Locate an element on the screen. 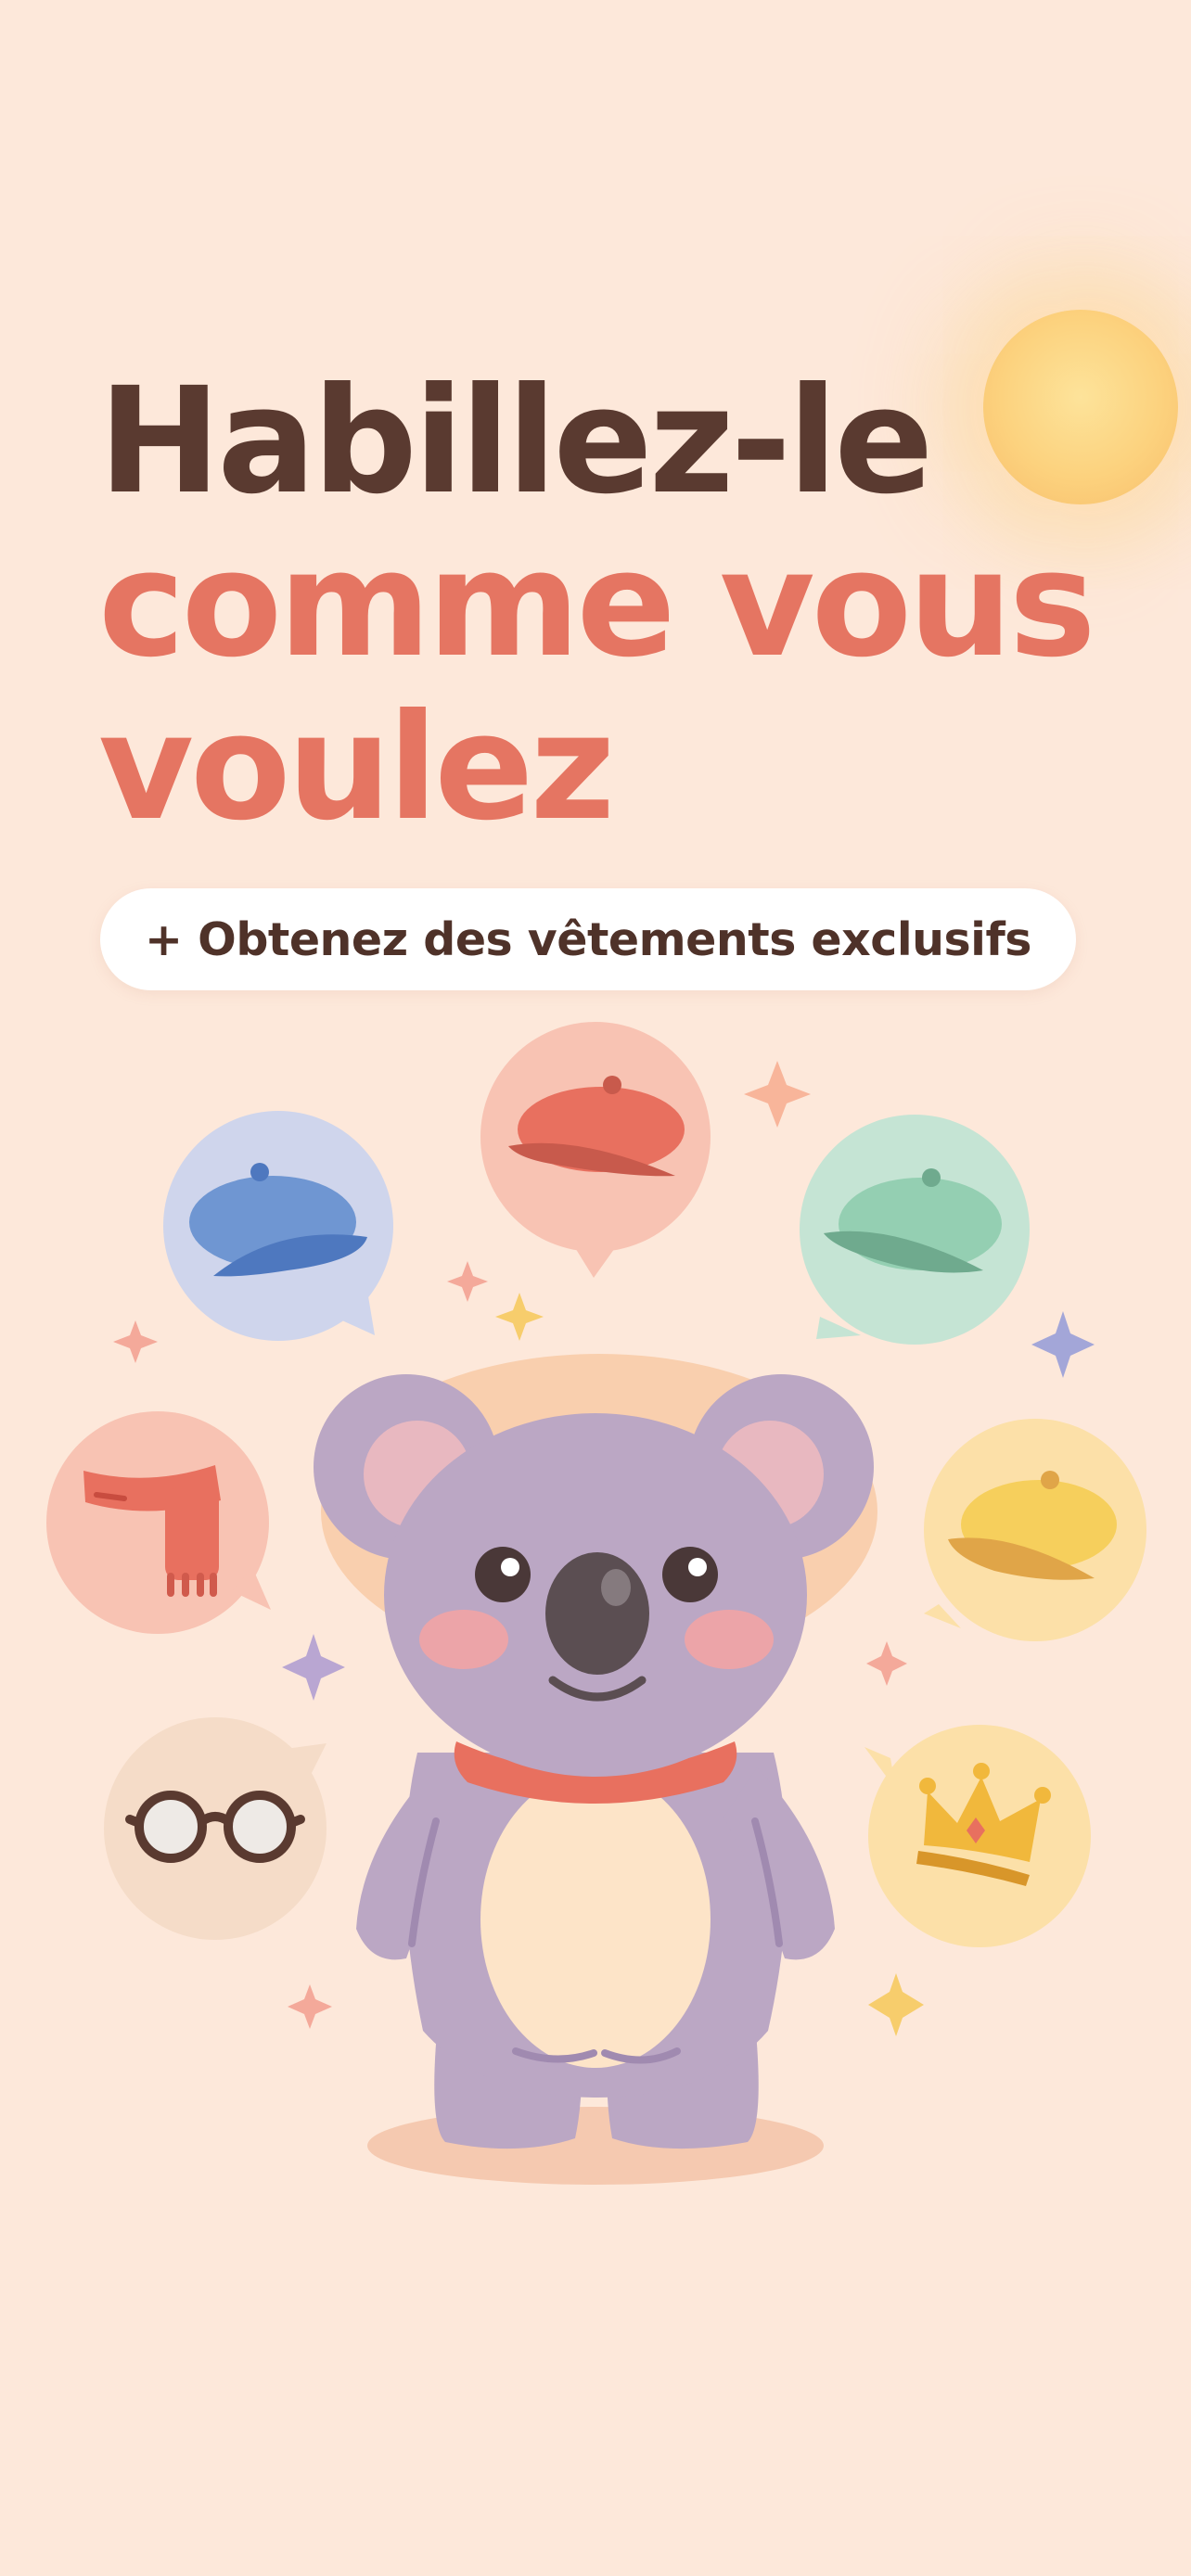 The height and width of the screenshot is (2576, 1191). bubble-scarf is located at coordinates (158, 1522).